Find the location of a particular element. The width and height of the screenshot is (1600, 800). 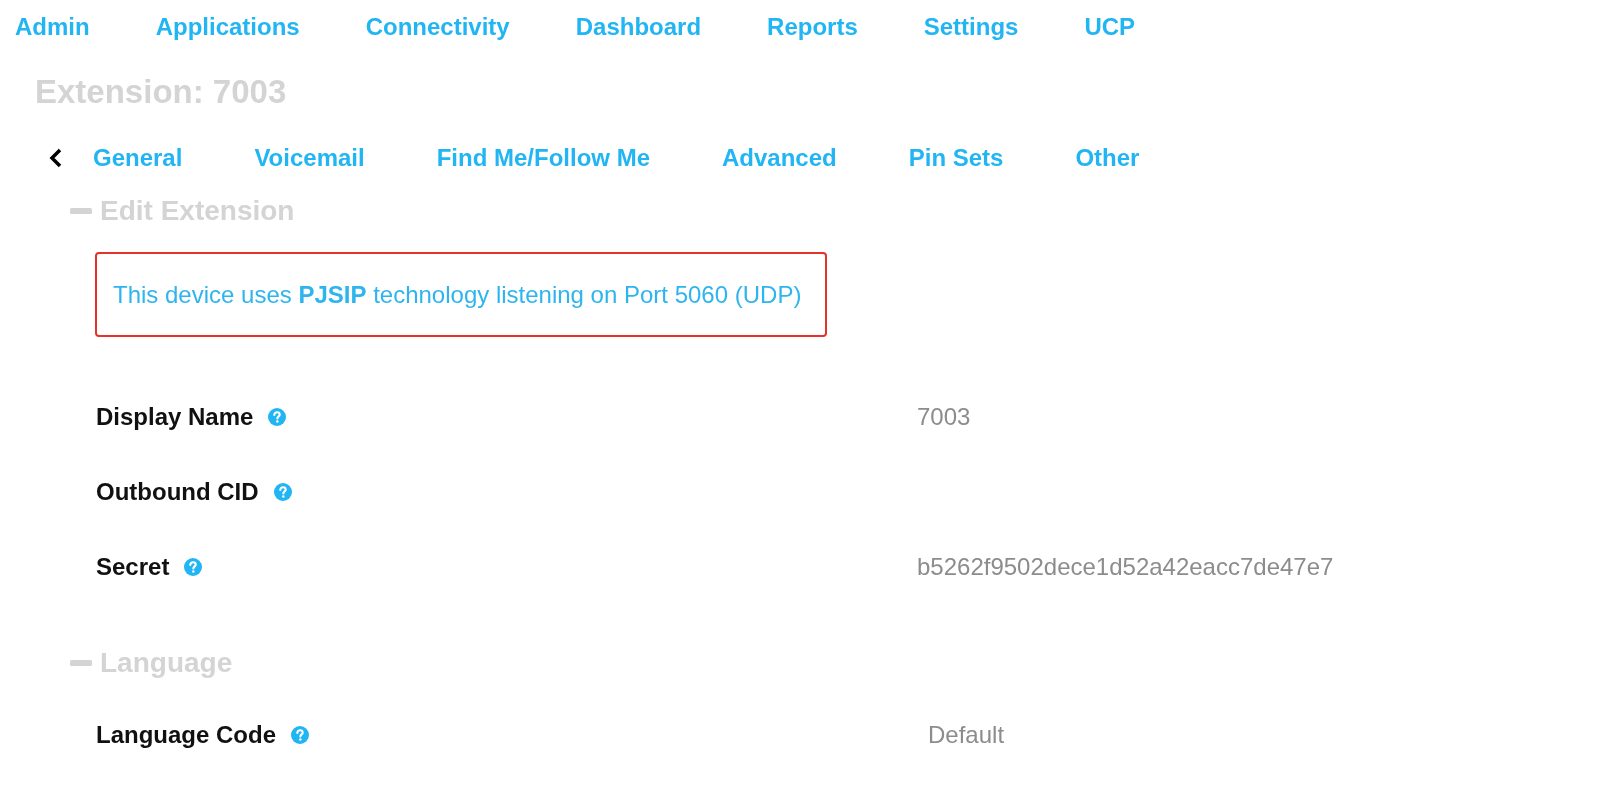

tab: Find Me/Follow Me is located at coordinates (543, 158).